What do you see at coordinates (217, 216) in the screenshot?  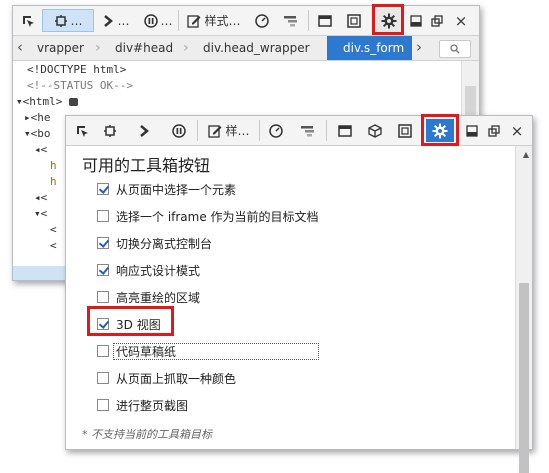 I see `option-label: 选择一个 iframe 作为当前的目标文档` at bounding box center [217, 216].